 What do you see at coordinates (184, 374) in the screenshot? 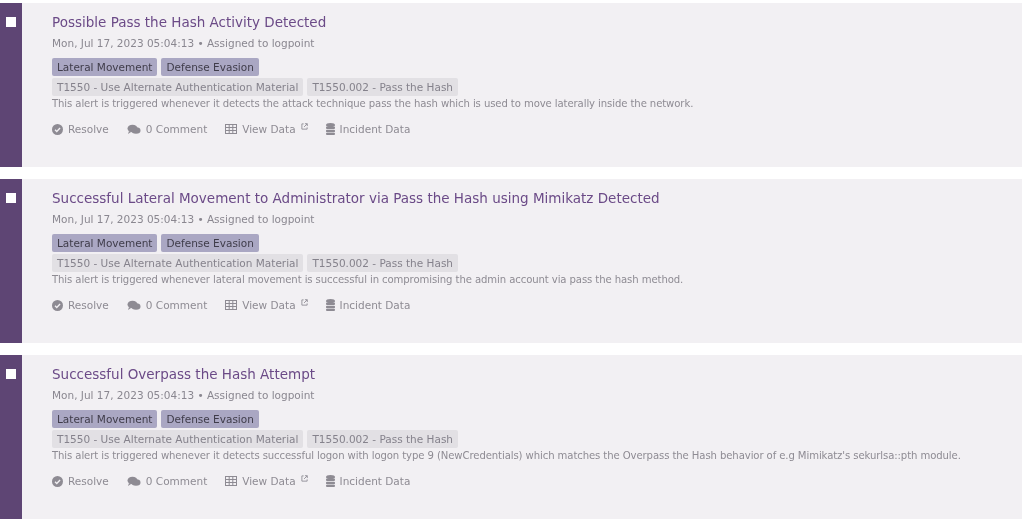
I see `alert-title: Successful Overpass the Hash Attempt` at bounding box center [184, 374].